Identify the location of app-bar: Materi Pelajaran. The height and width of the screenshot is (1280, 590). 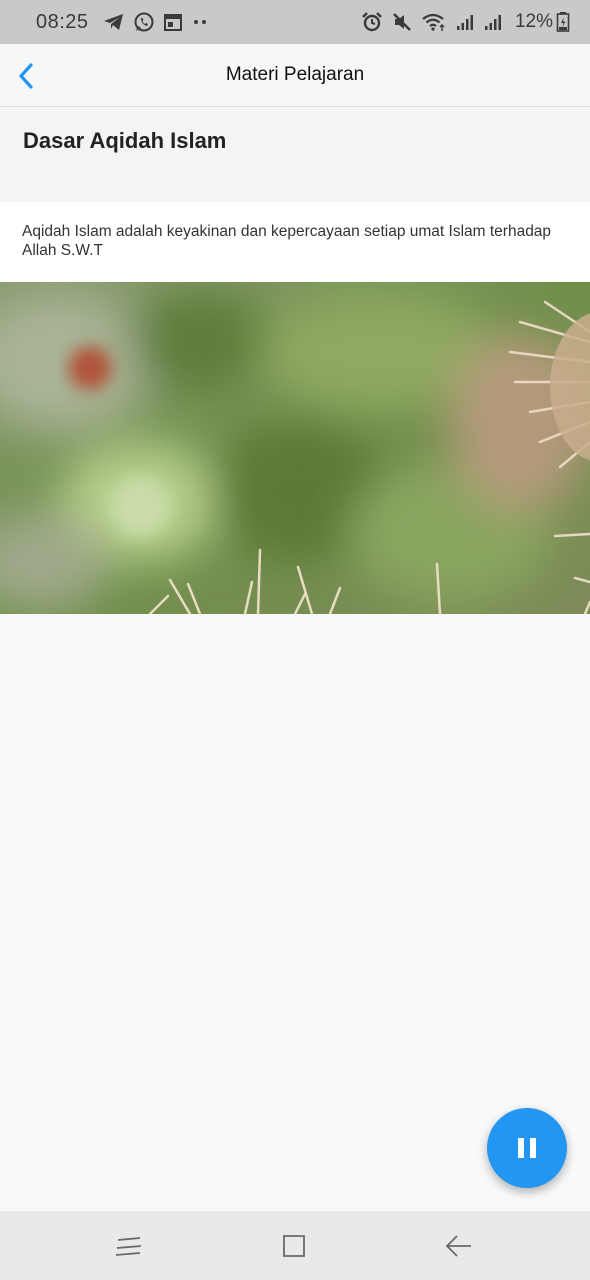
(295, 75).